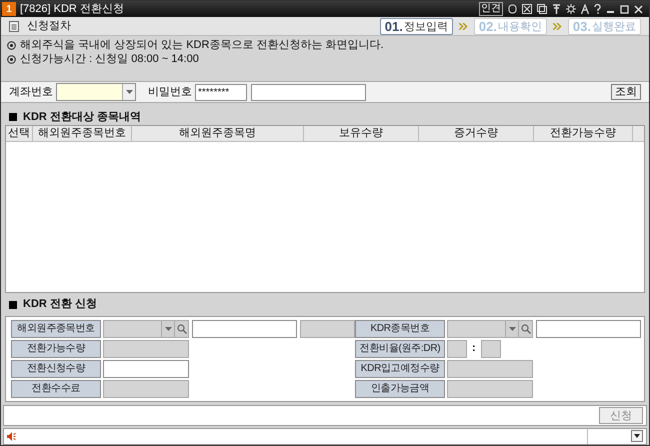 This screenshot has height=446, width=650. Describe the element at coordinates (146, 369) in the screenshot. I see `quantity-field` at that location.